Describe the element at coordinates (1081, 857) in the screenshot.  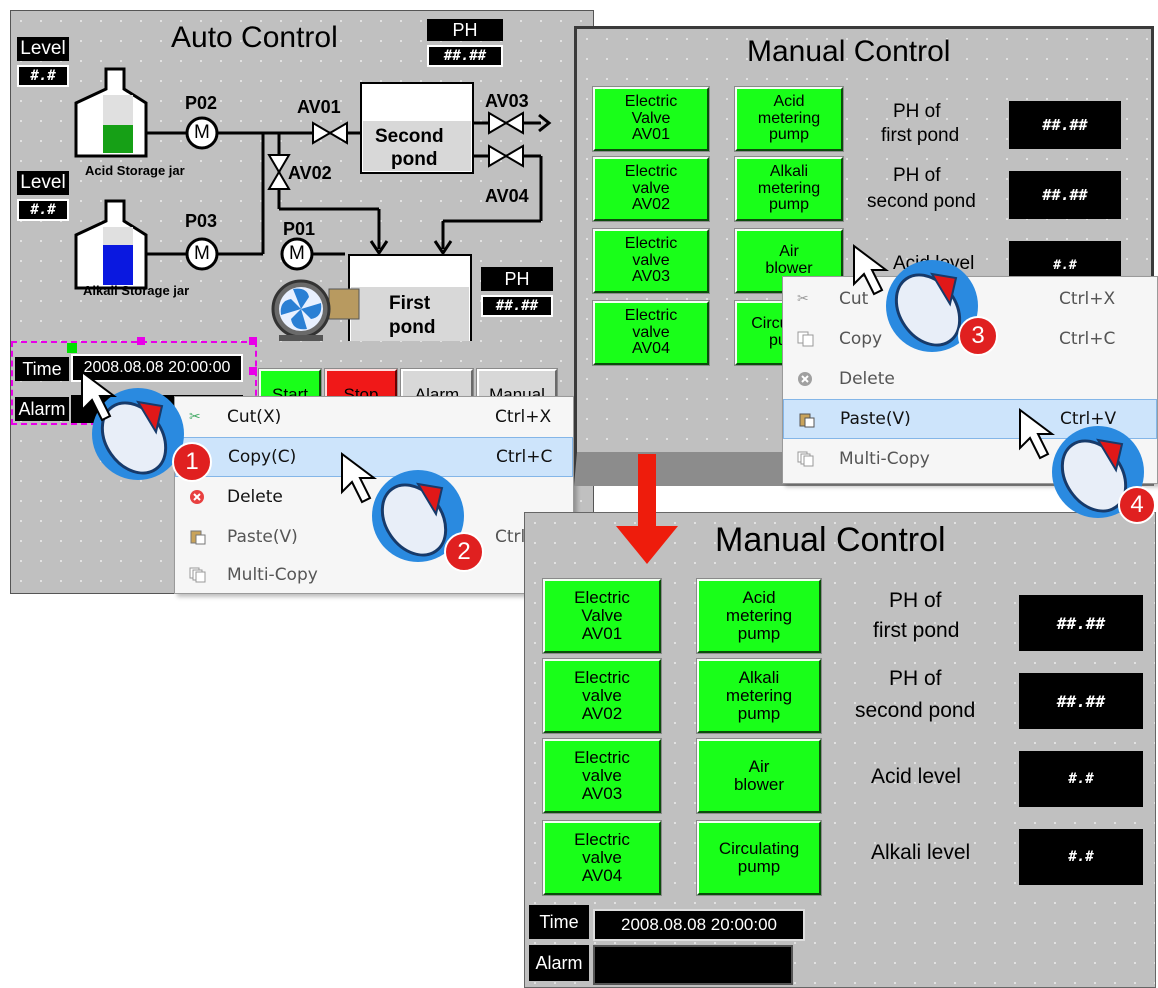
I see `alkali-level-value-bottom: #.#` at that location.